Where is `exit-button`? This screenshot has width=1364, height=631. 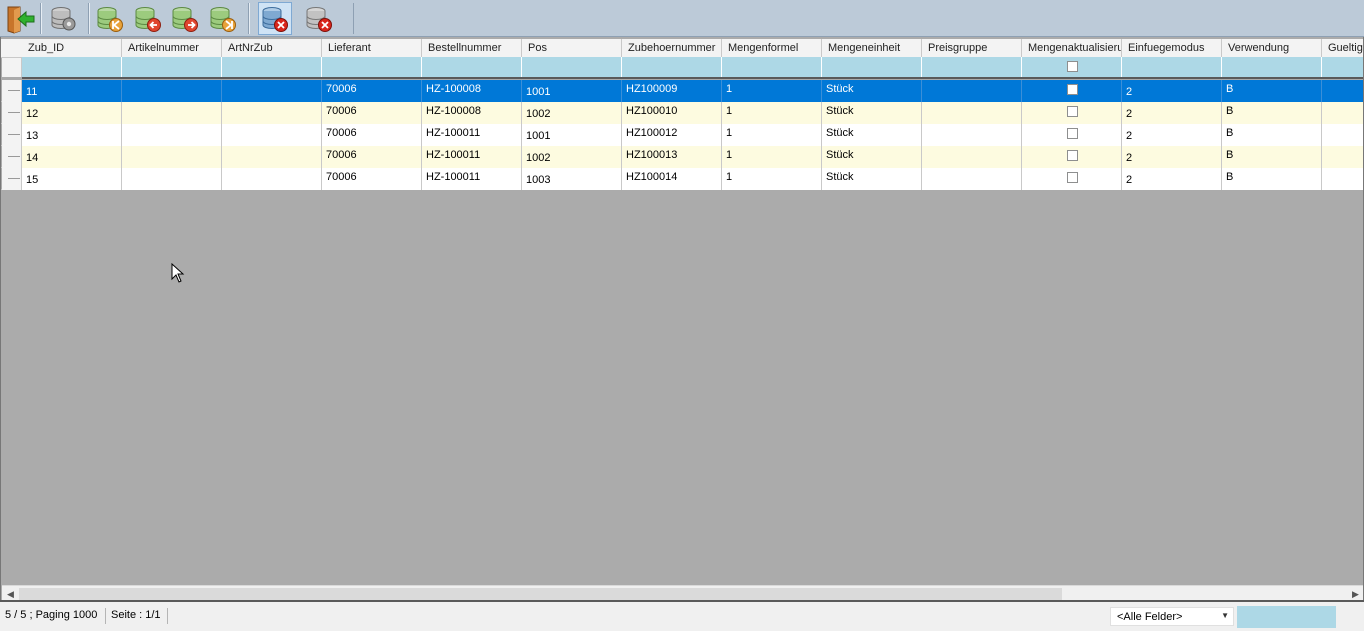 exit-button is located at coordinates (20, 18).